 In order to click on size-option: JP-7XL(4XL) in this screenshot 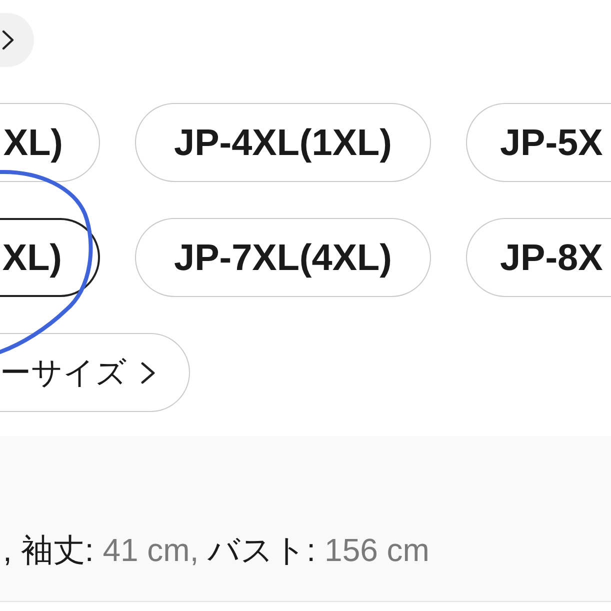, I will do `click(283, 257)`.